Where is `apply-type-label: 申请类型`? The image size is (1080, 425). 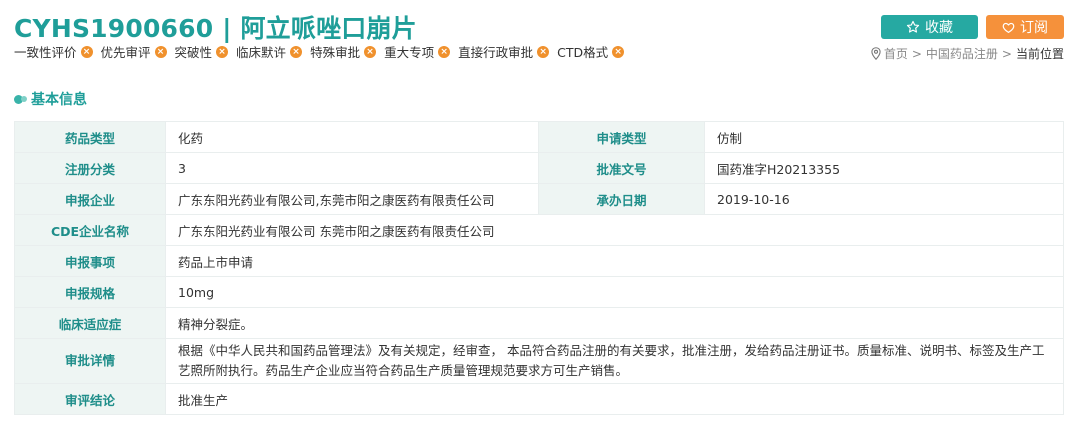
apply-type-label: 申请类型 is located at coordinates (621, 137).